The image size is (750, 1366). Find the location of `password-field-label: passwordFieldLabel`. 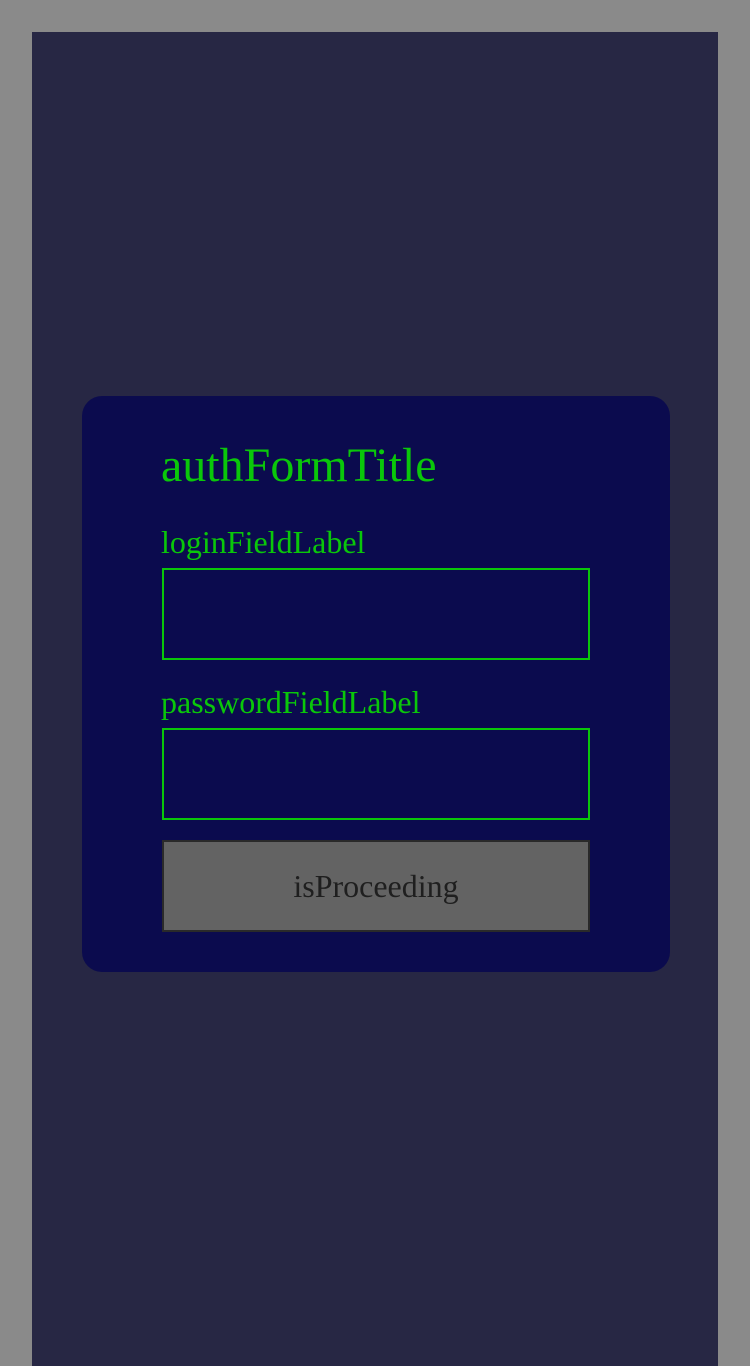

password-field-label: passwordFieldLabel is located at coordinates (291, 702).